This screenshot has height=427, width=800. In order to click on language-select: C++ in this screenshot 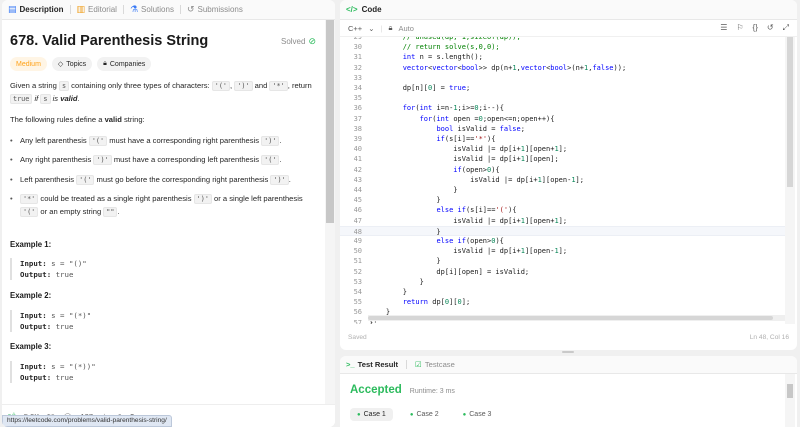, I will do `click(355, 28)`.